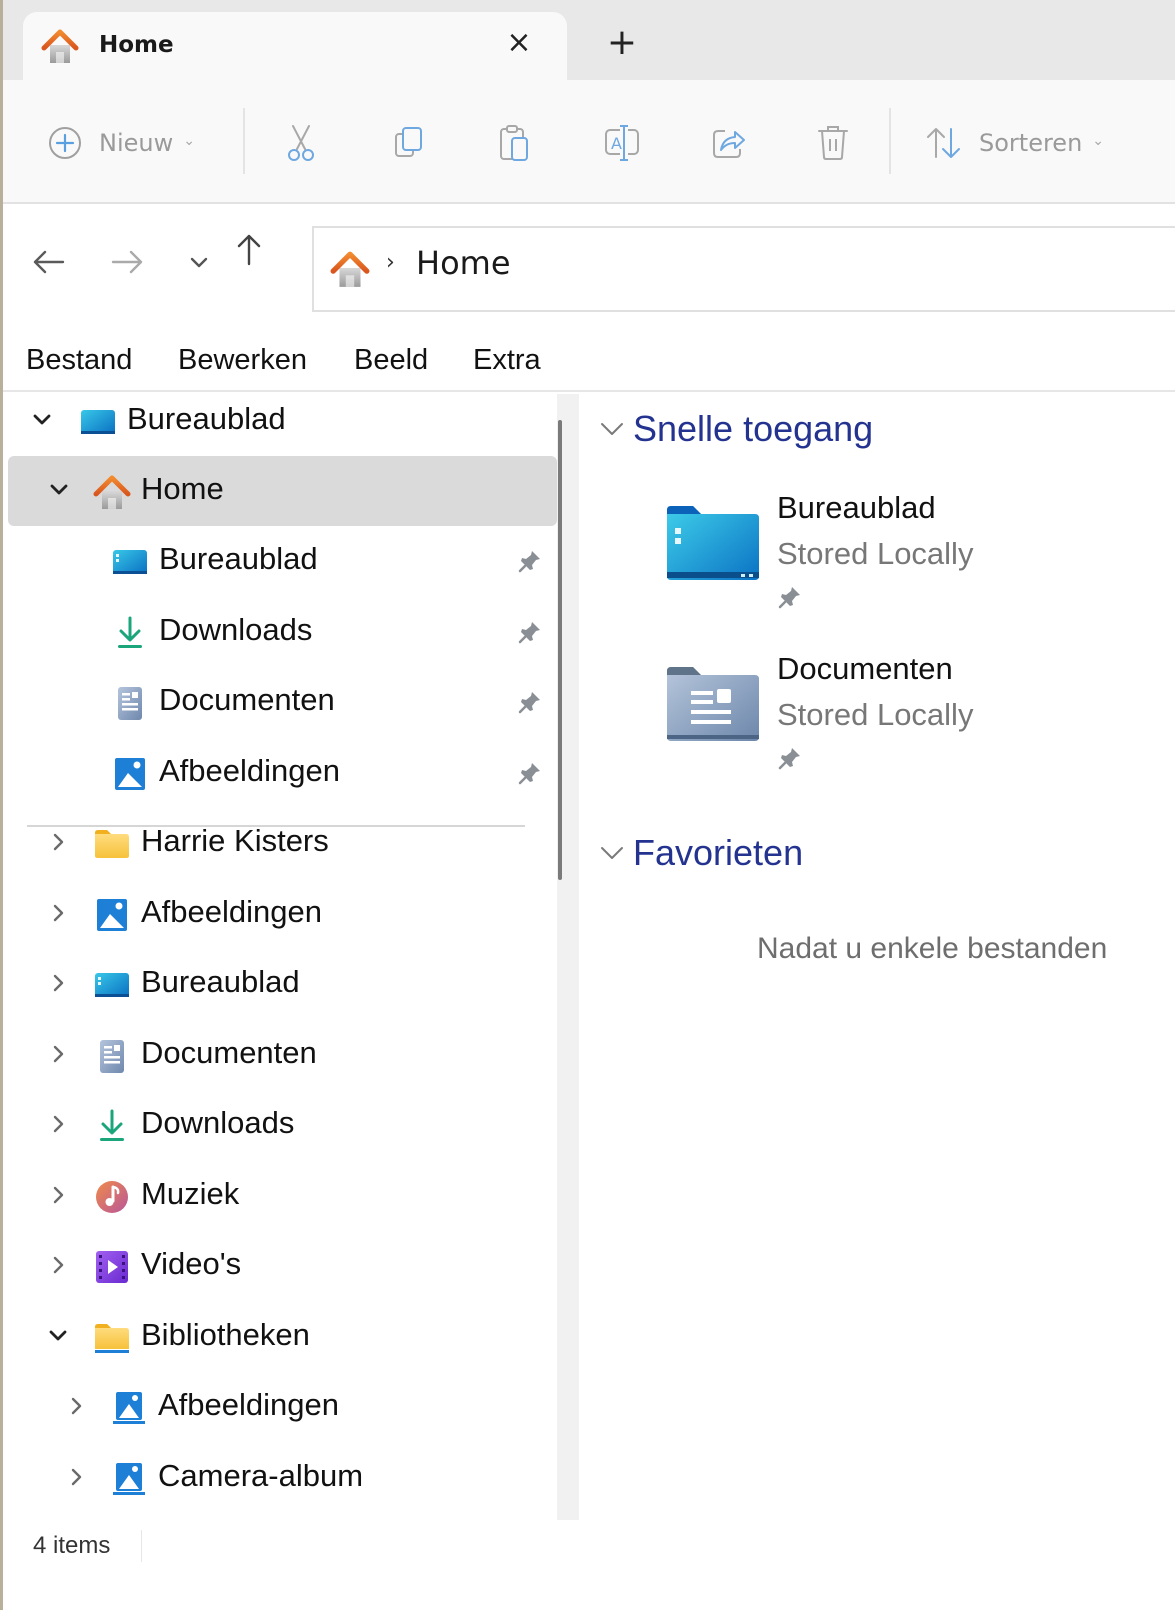 The image size is (1175, 1610). Describe the element at coordinates (729, 143) in the screenshot. I see `share-button` at that location.